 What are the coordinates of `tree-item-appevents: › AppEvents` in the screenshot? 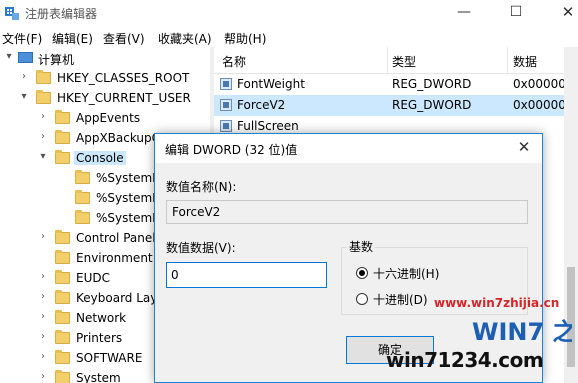 It's located at (105, 119).